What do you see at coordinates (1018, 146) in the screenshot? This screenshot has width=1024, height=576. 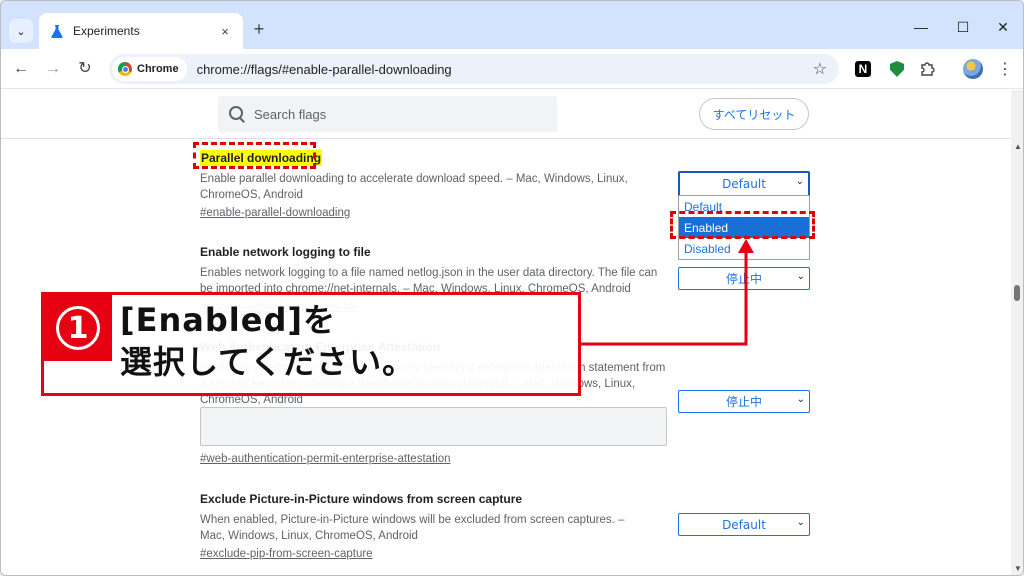 I see `scroll-up-icon: ▲` at bounding box center [1018, 146].